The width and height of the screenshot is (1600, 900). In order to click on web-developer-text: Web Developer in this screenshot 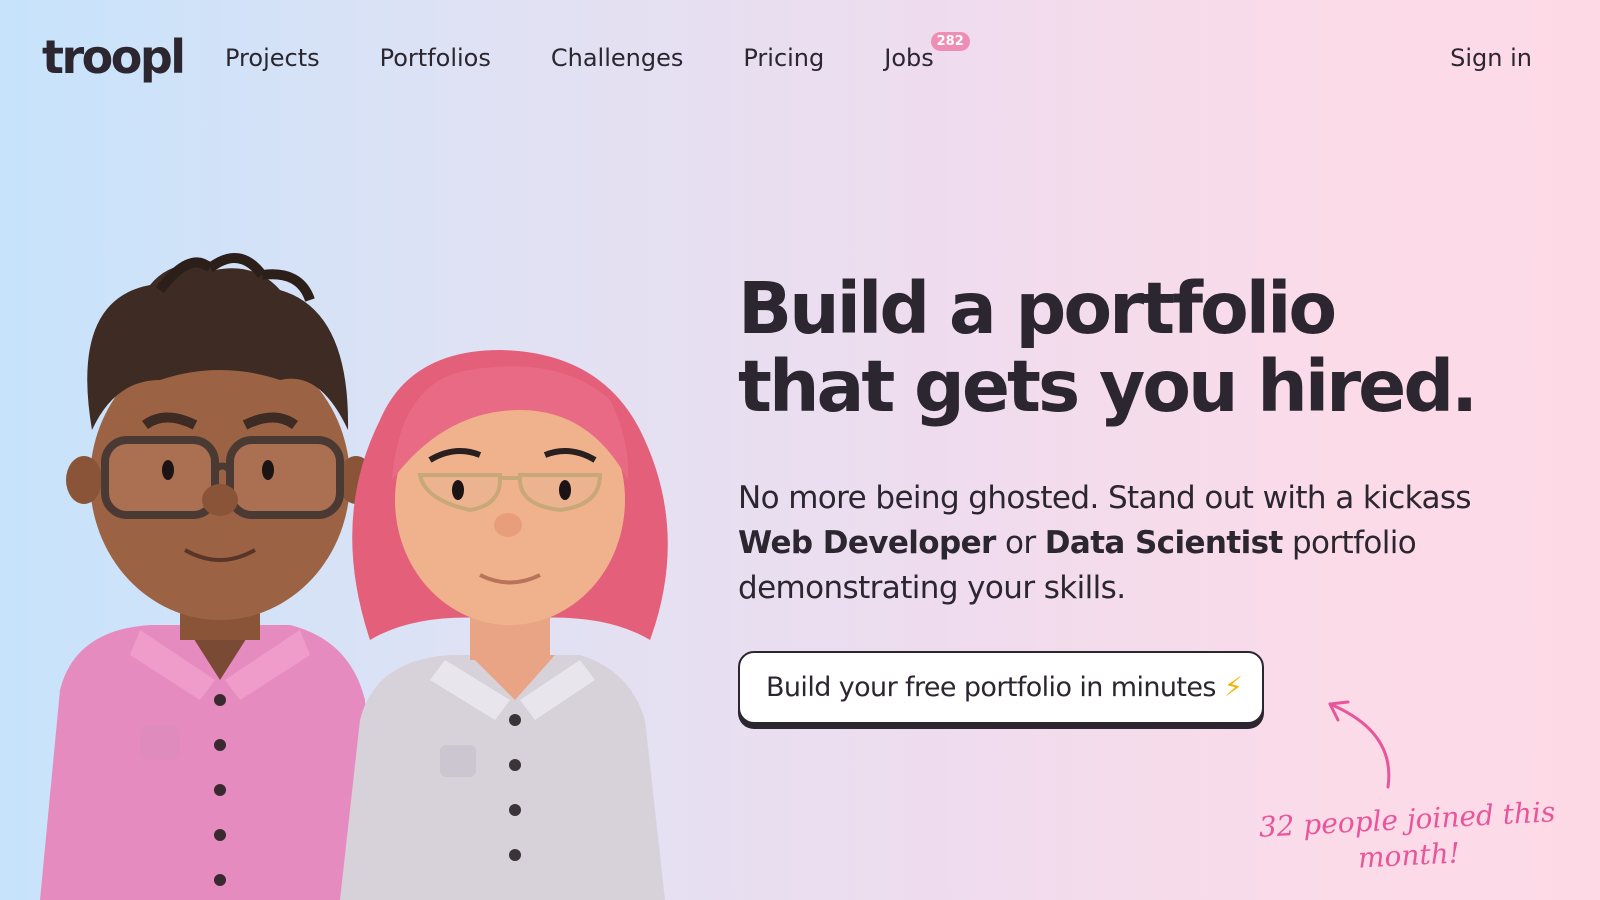, I will do `click(867, 543)`.